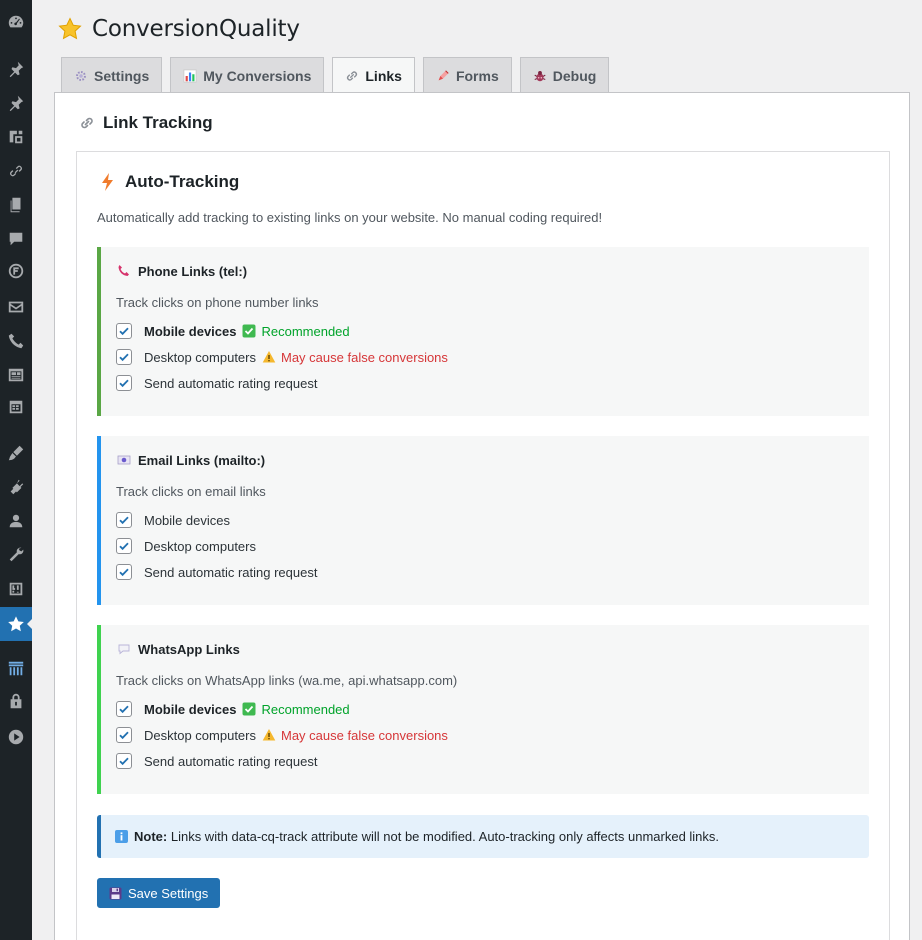 The image size is (922, 940). Describe the element at coordinates (187, 520) in the screenshot. I see `email-mobile-label: Mobile devices` at that location.